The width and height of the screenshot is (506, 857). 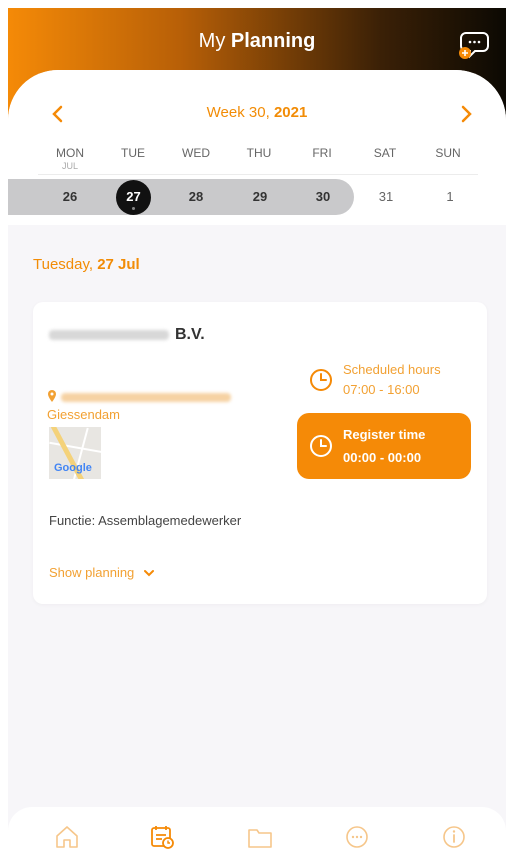 What do you see at coordinates (454, 837) in the screenshot?
I see `info-icon` at bounding box center [454, 837].